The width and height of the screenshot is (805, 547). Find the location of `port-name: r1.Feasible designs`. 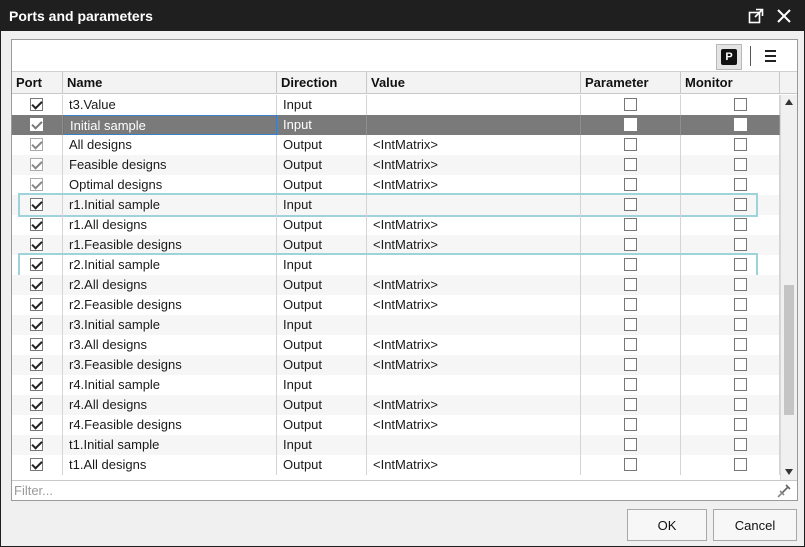

port-name: r1.Feasible designs is located at coordinates (170, 245).